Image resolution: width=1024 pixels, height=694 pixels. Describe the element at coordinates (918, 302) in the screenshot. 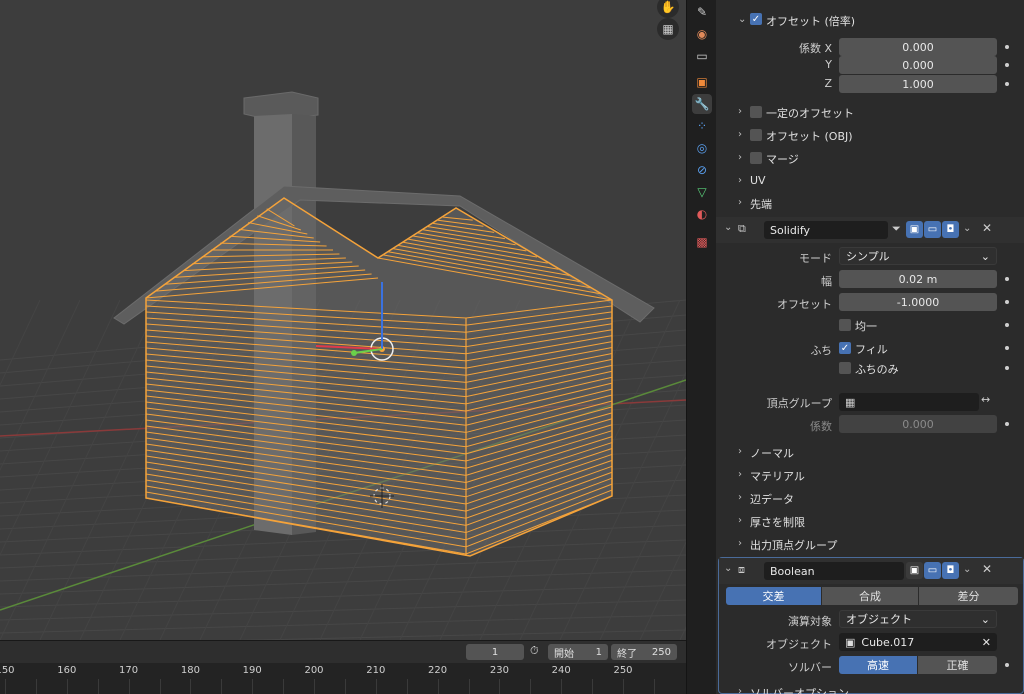

I see `offset-field: -1.0000` at that location.